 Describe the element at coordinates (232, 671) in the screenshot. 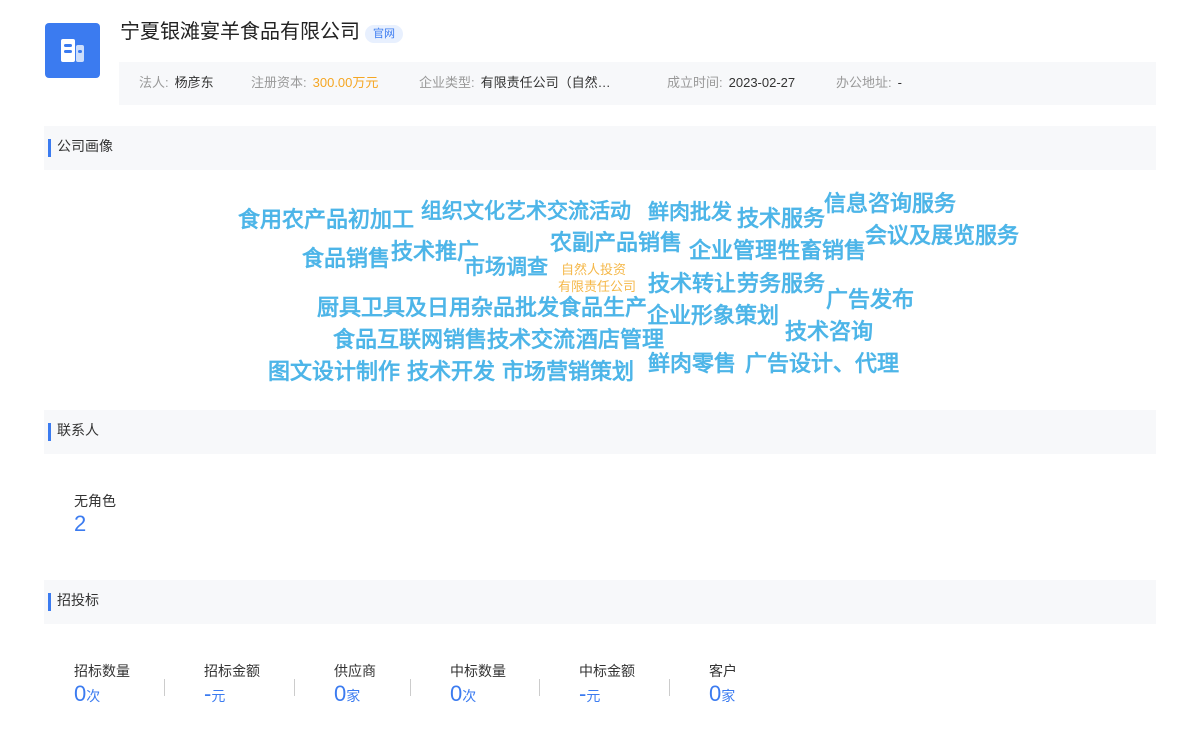

I see `bid-amount-label: 招标金额` at that location.